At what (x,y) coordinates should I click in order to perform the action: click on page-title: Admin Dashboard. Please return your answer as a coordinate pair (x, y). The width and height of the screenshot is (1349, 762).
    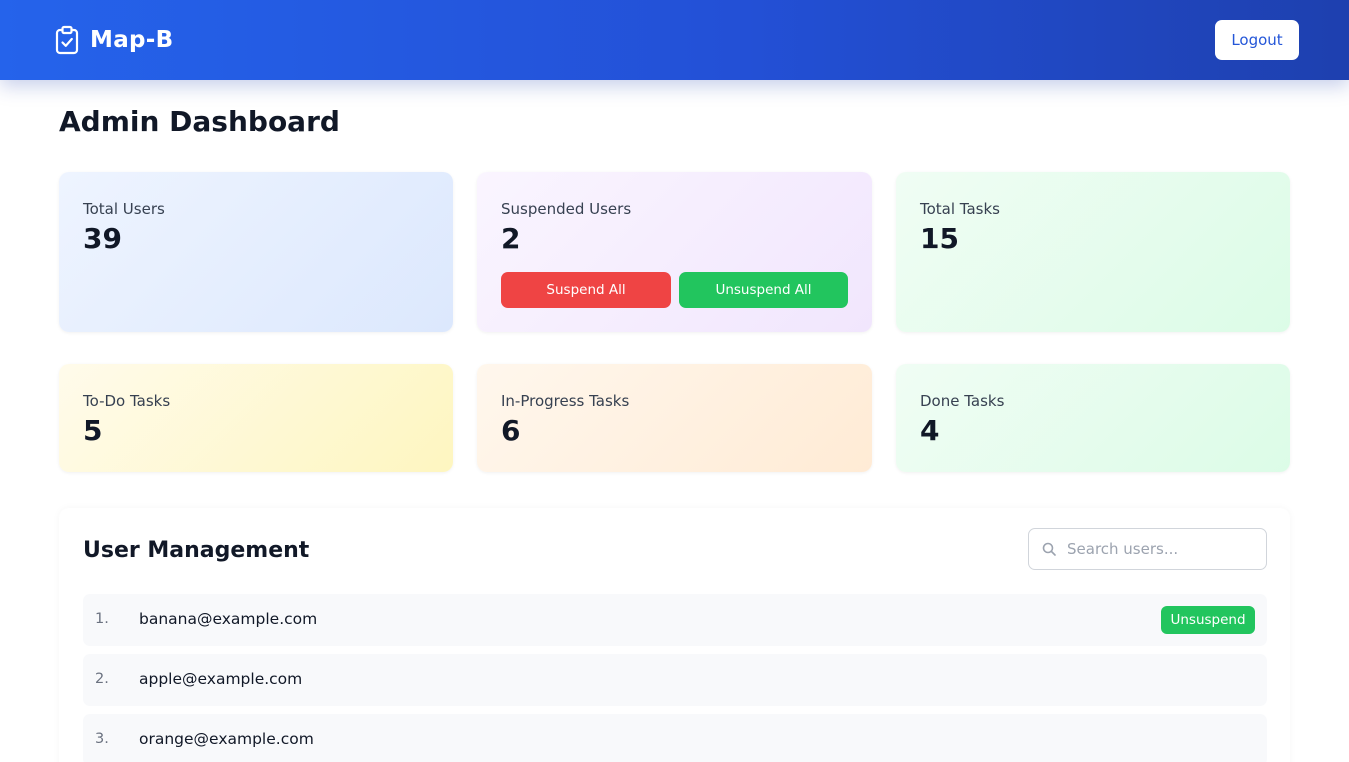
    Looking at the image, I should click on (199, 121).